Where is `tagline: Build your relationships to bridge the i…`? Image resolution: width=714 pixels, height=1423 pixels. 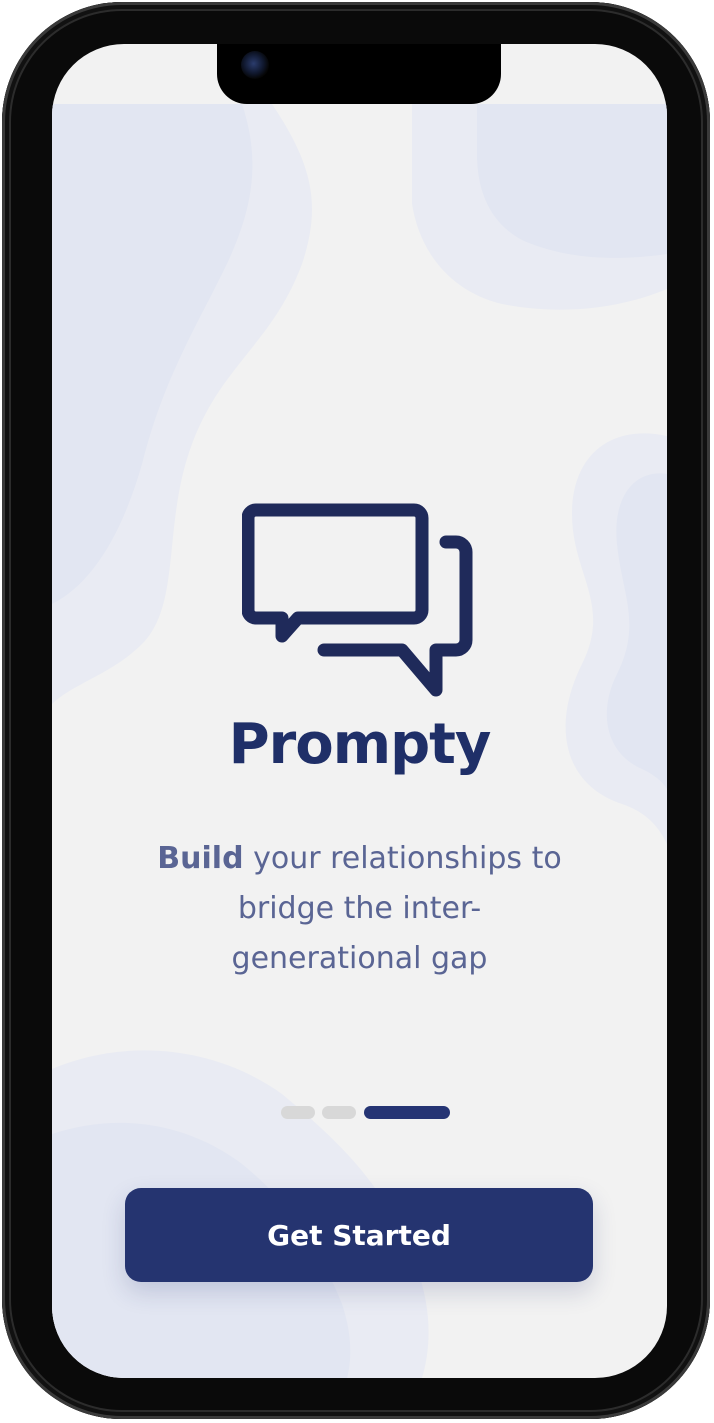
tagline: Build your relationships to bridge the i… is located at coordinates (359, 909).